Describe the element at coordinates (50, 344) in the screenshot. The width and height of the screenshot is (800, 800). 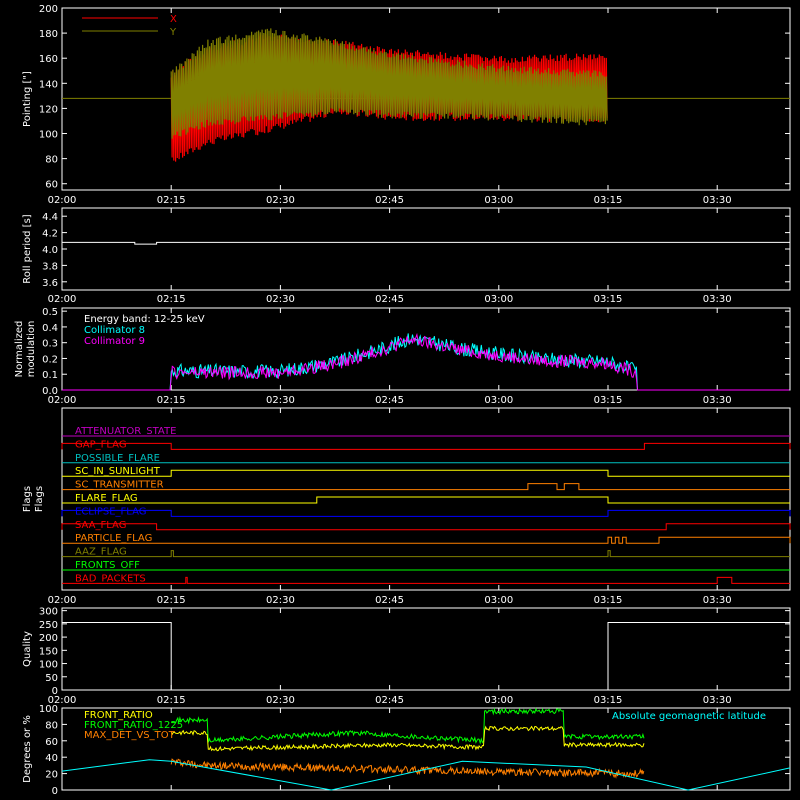
I see `y-tick-label: 0.3` at that location.